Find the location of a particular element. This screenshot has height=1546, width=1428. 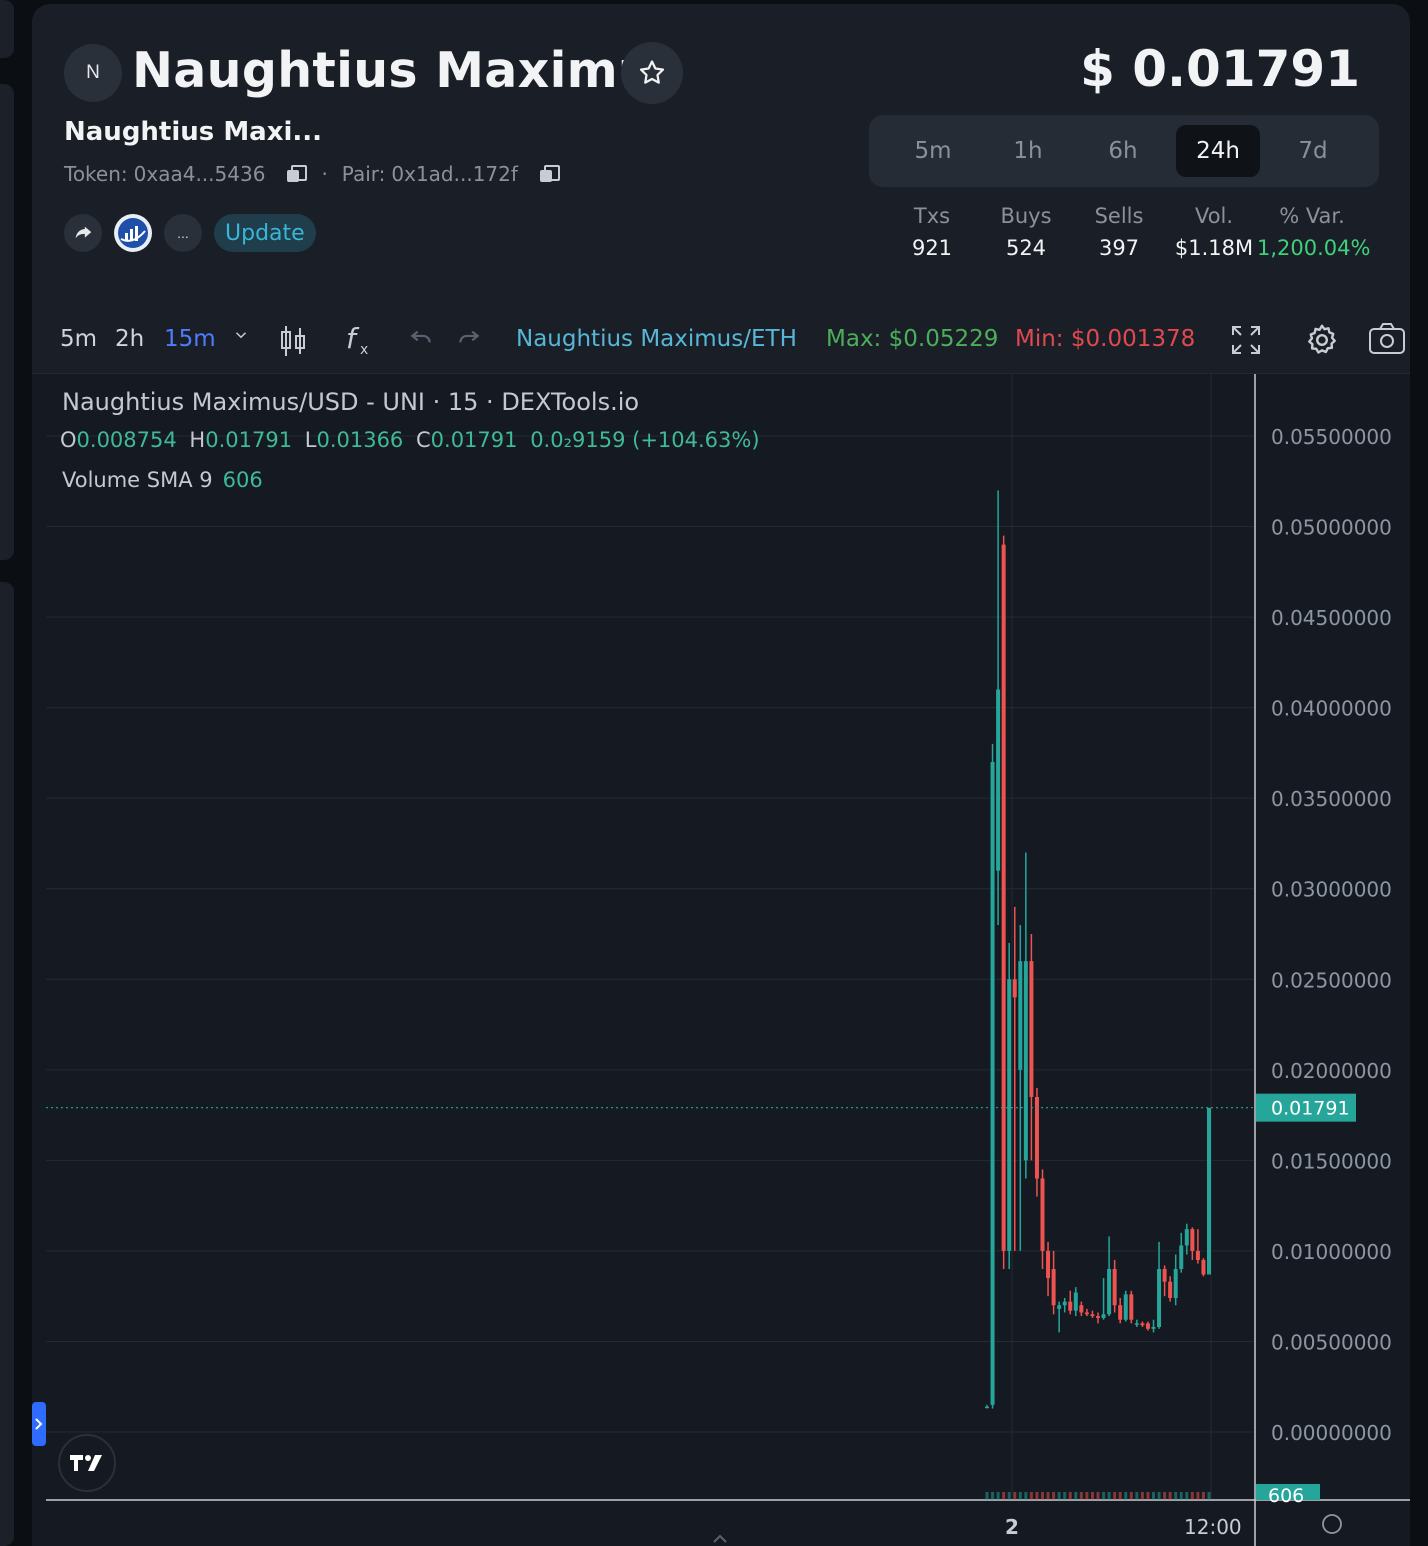

snapshot-button is located at coordinates (1387, 342).